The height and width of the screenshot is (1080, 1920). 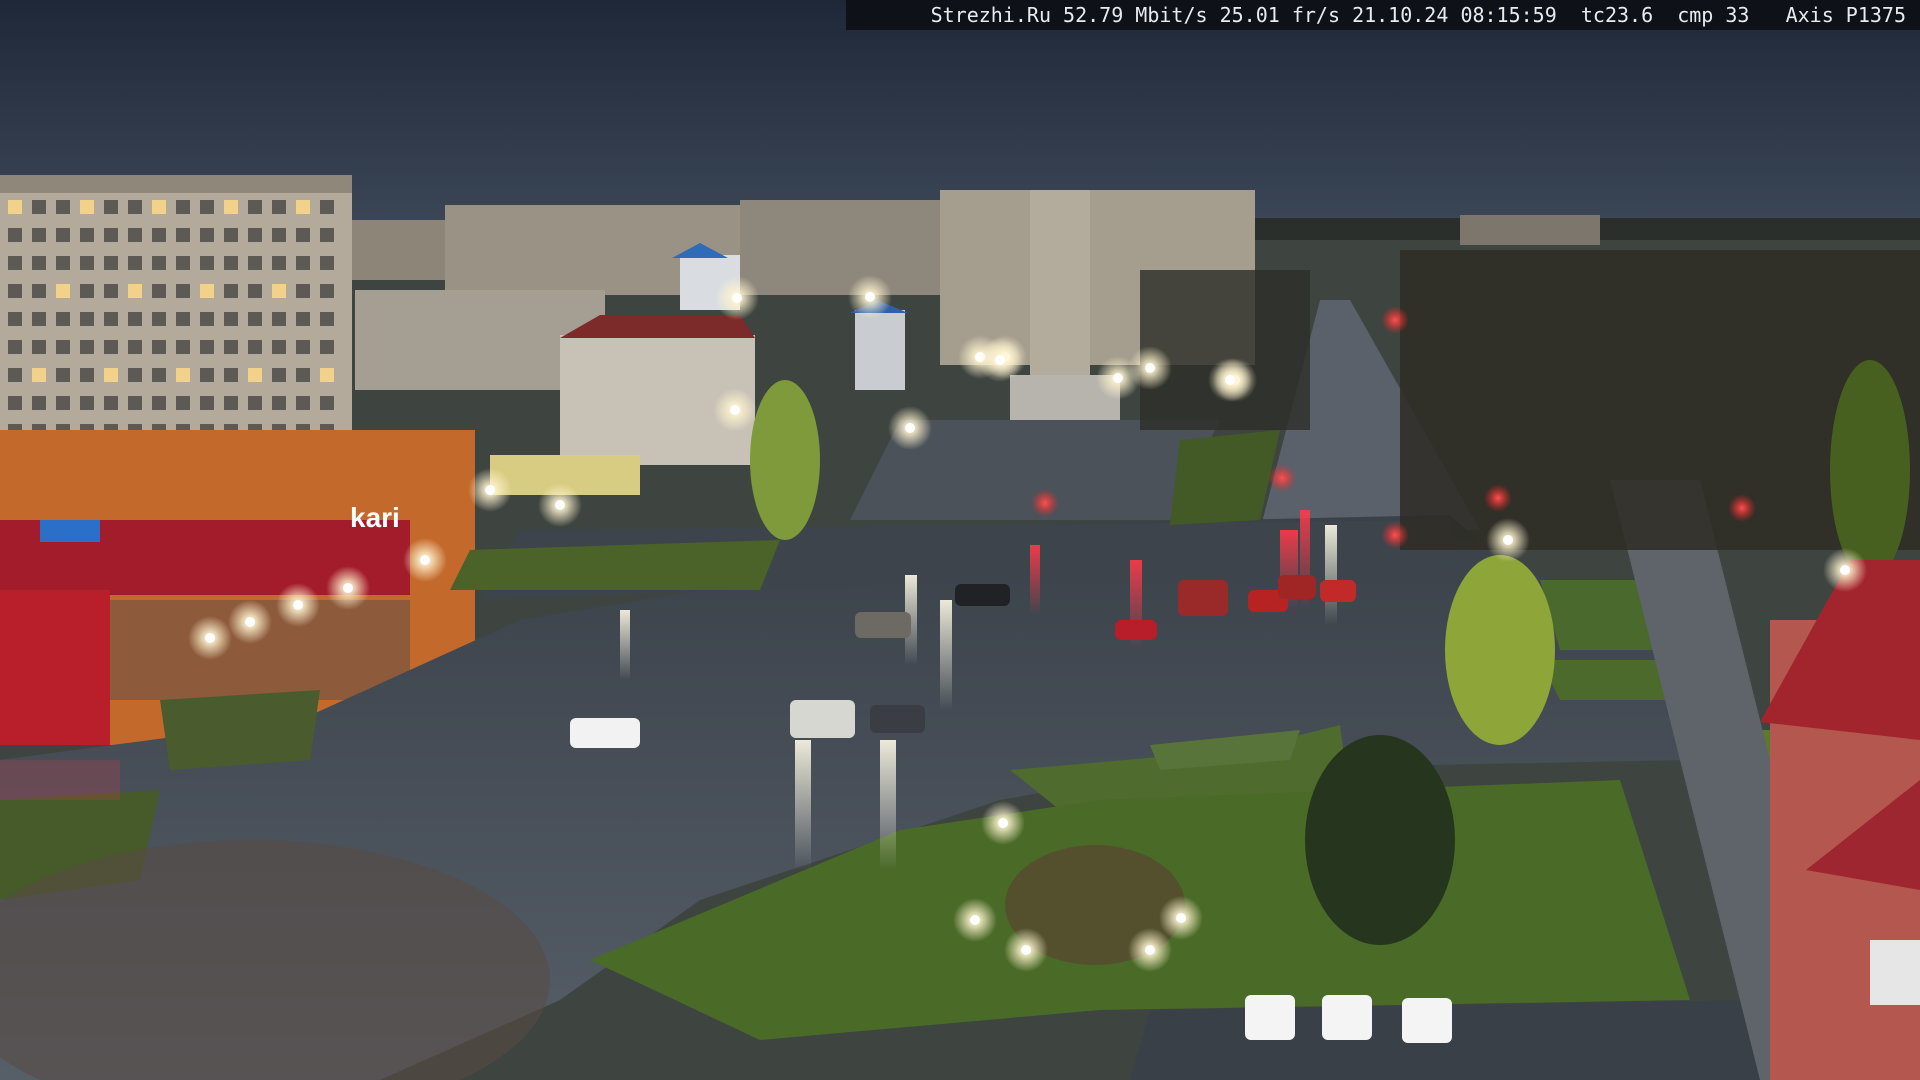 What do you see at coordinates (1400, 15) in the screenshot?
I see `overlay-date: 21.10.24` at bounding box center [1400, 15].